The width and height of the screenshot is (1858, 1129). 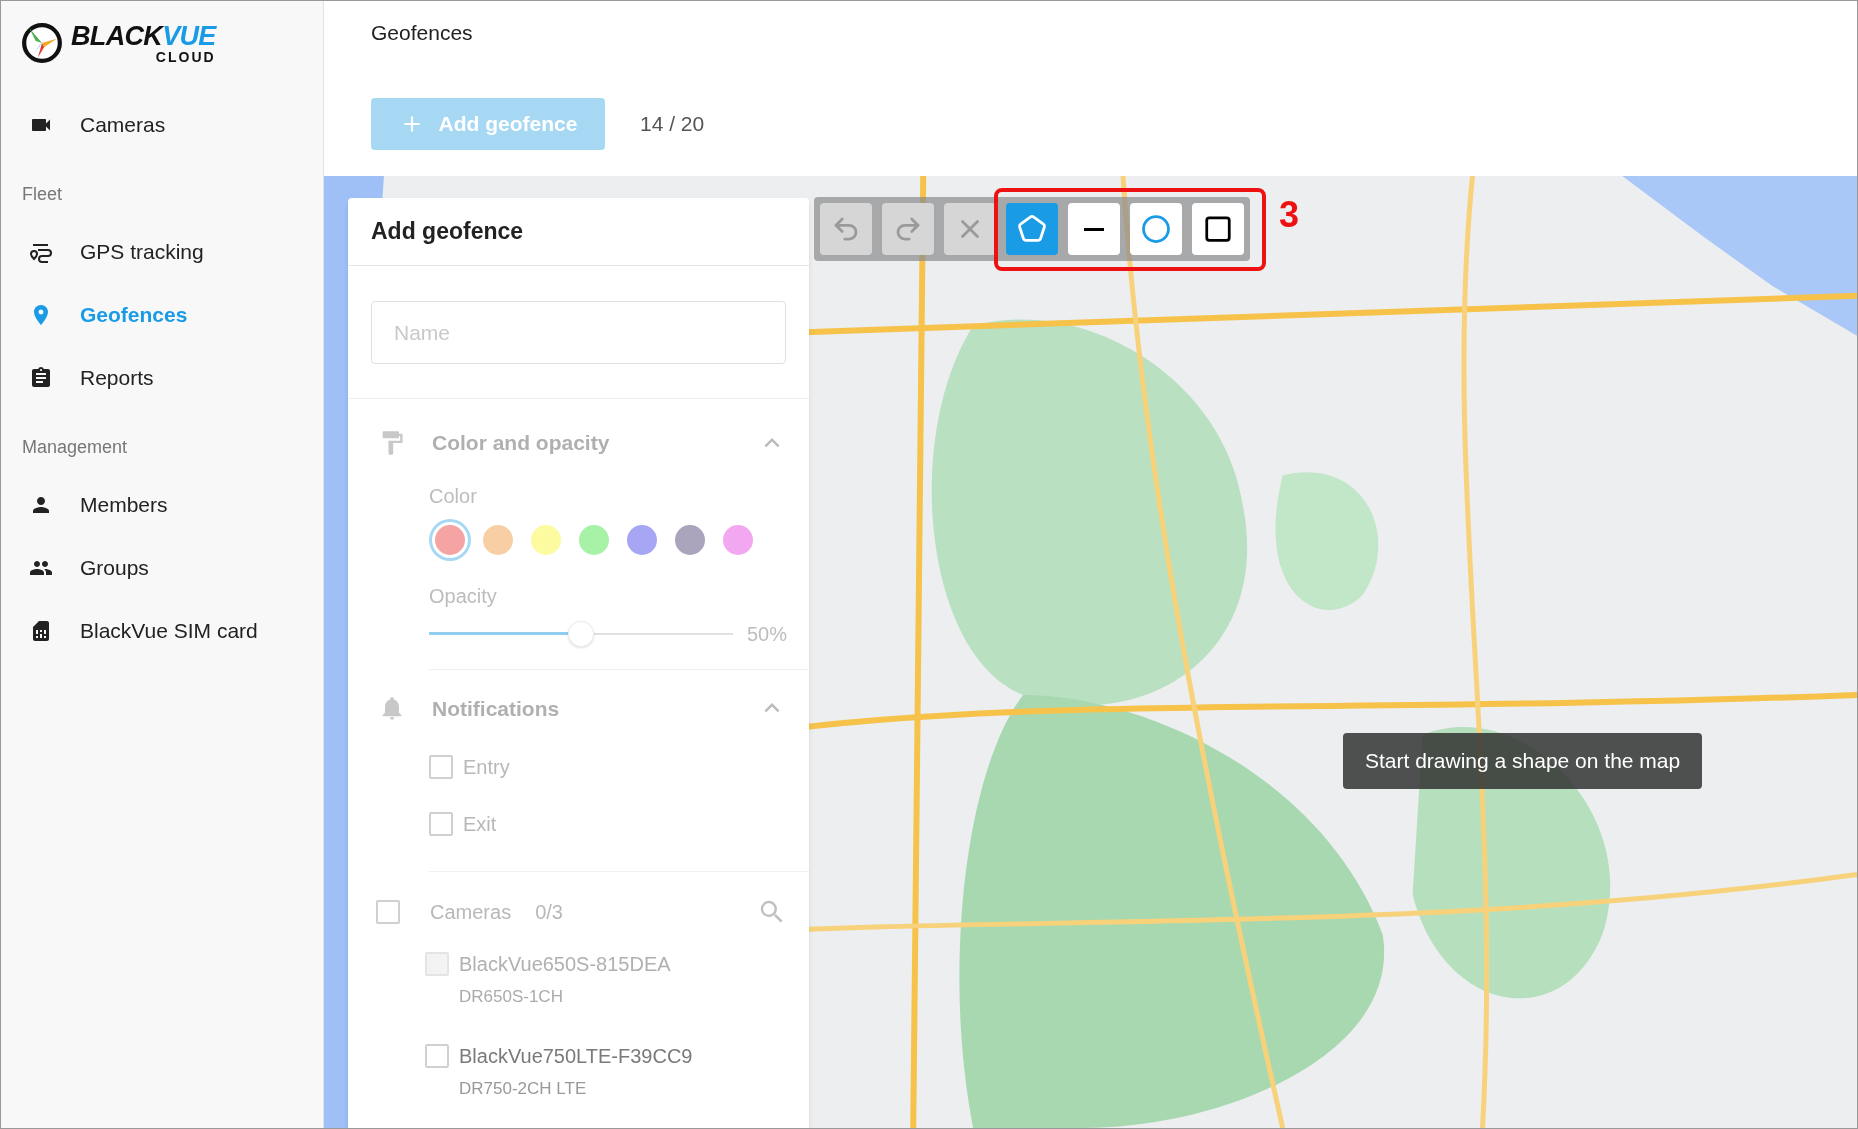 What do you see at coordinates (565, 964) in the screenshot?
I see `camera-name: BlackVue650S-815DEA` at bounding box center [565, 964].